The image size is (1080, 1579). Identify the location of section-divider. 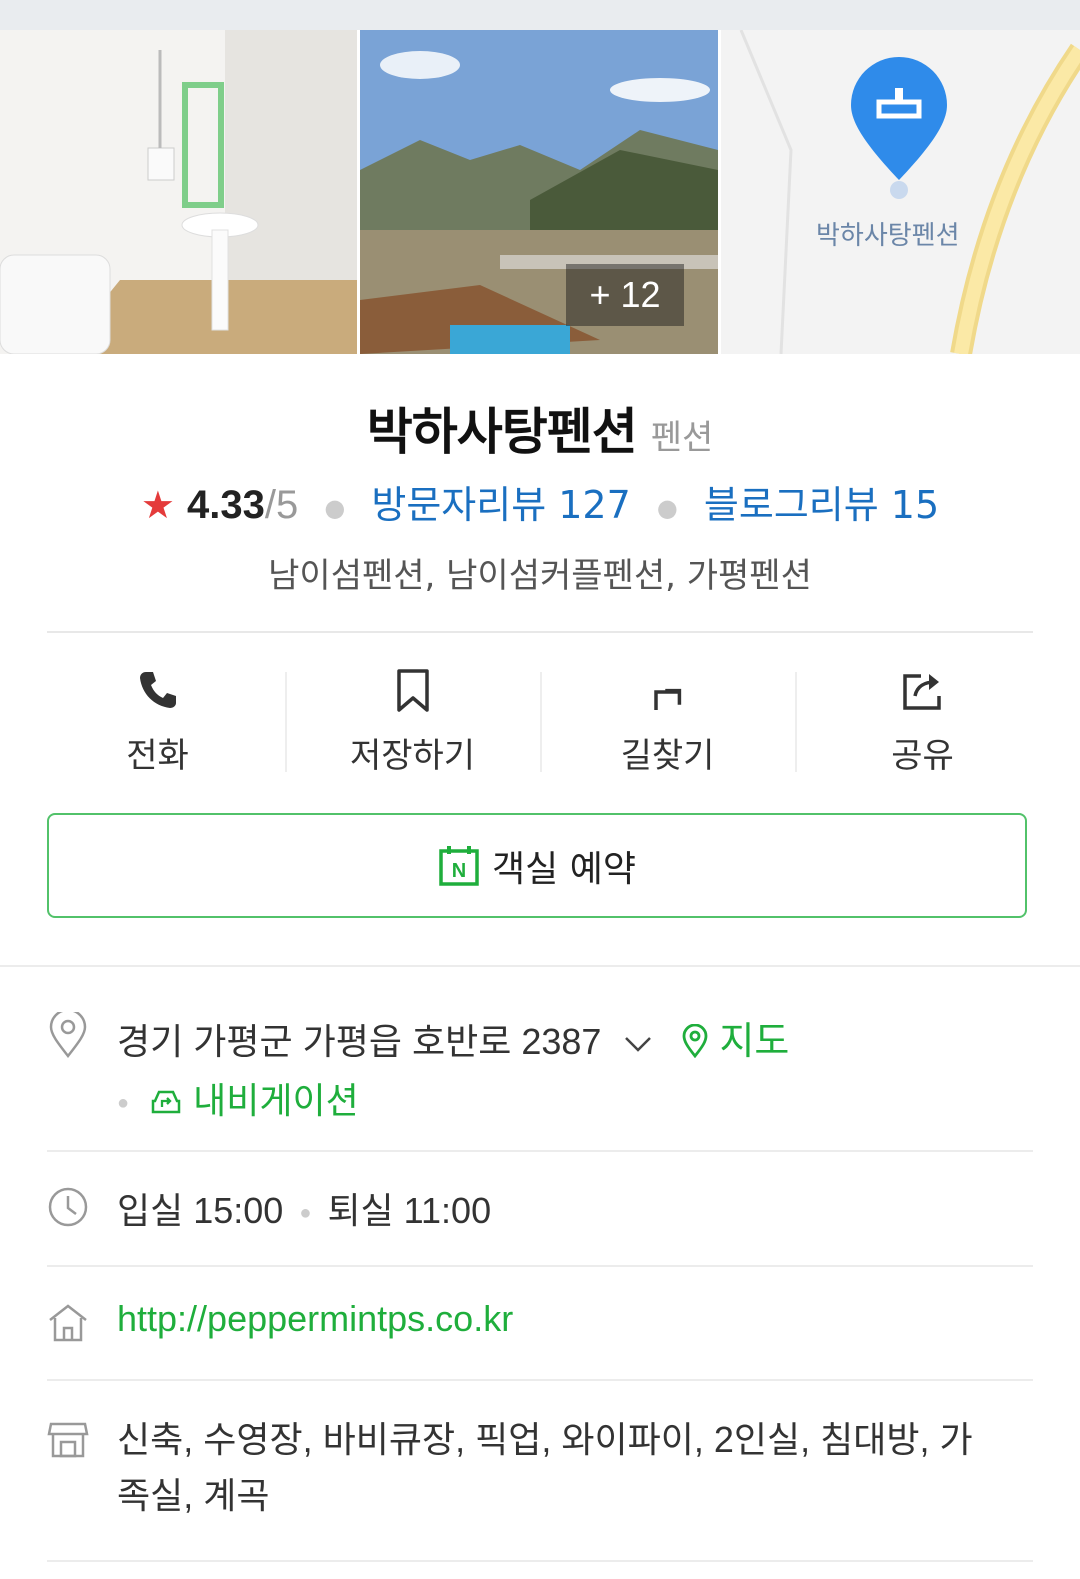
(540, 966).